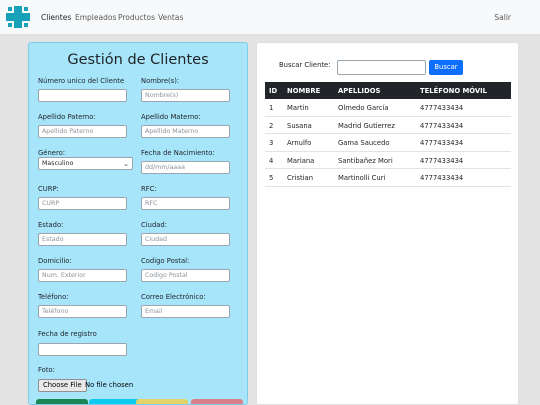  What do you see at coordinates (271, 108) in the screenshot?
I see `cell-id: 1` at bounding box center [271, 108].